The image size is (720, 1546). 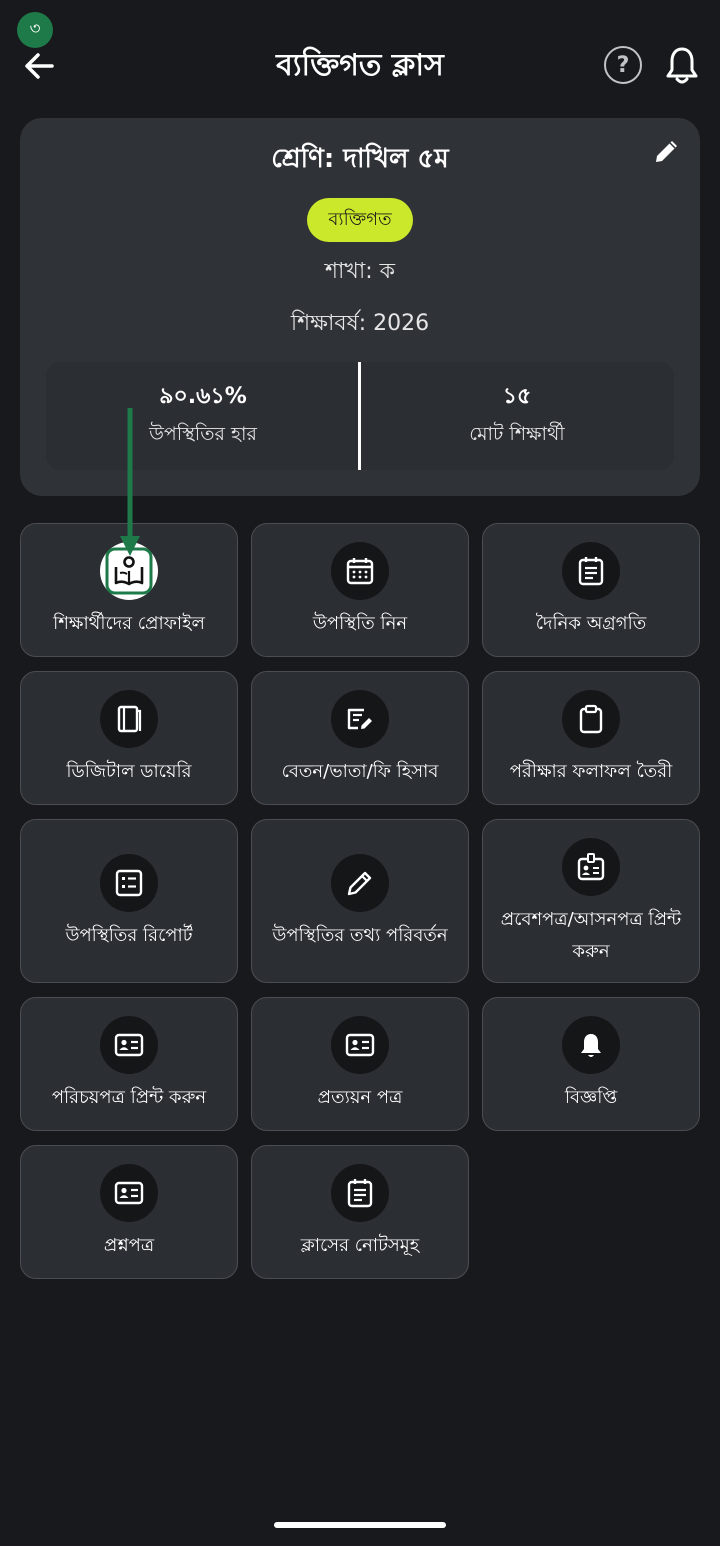 What do you see at coordinates (360, 220) in the screenshot?
I see `class-type-badge: ব্যক্তিগত` at bounding box center [360, 220].